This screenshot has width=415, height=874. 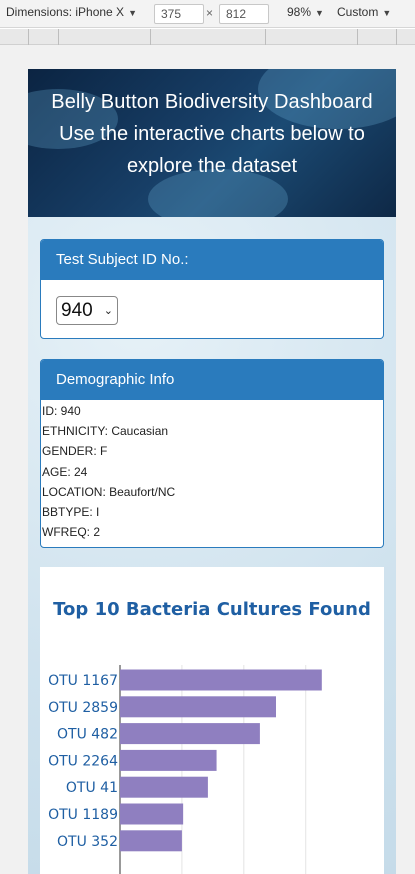 I want to click on y-tick-label: OTU 41, so click(x=92, y=788).